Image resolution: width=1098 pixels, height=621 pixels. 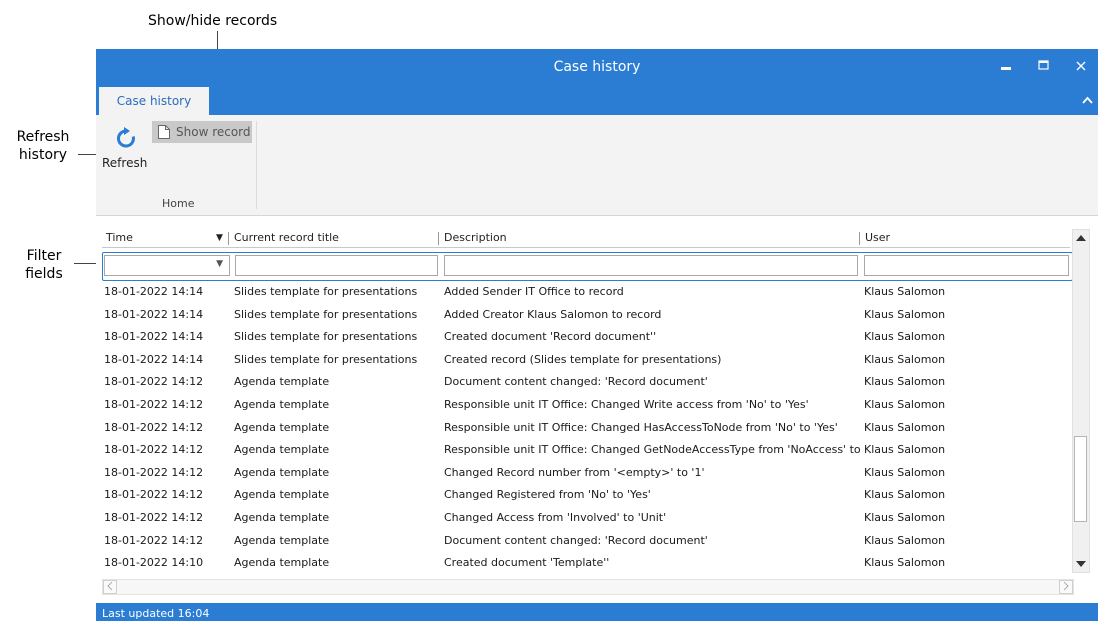 I want to click on scroll-left-button, so click(x=110, y=587).